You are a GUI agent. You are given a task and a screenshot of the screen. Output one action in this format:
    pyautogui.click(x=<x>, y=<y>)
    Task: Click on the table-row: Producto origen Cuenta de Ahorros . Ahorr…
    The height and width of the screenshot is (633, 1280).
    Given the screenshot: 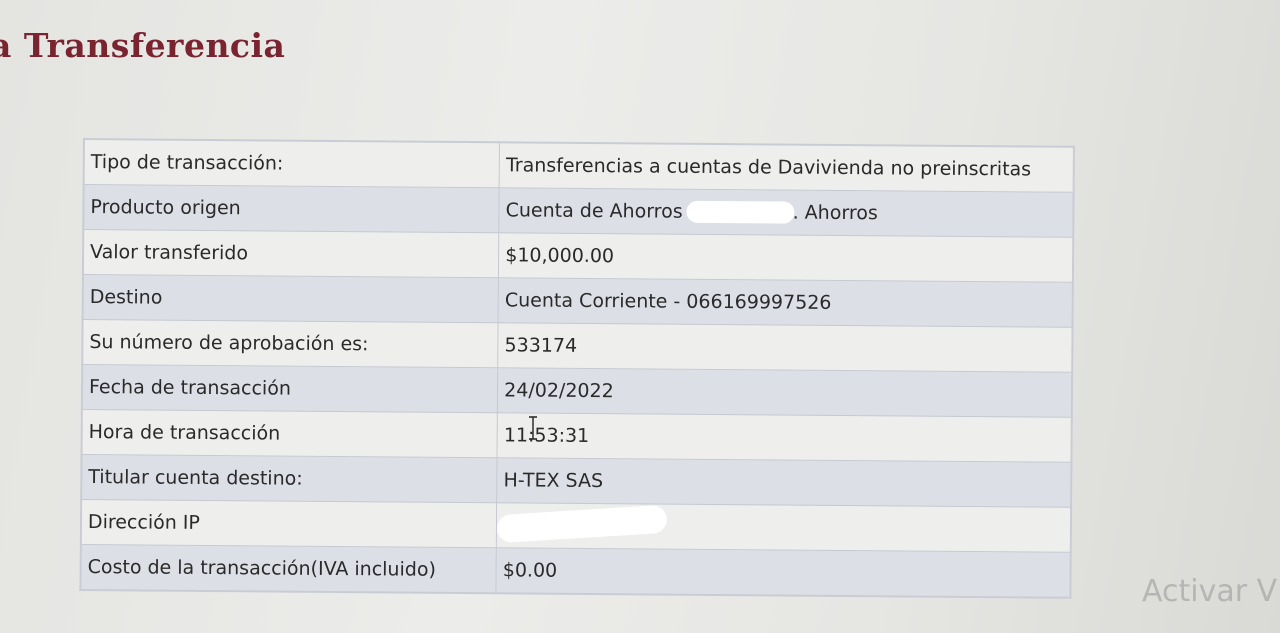 What is the action you would take?
    pyautogui.click(x=578, y=211)
    